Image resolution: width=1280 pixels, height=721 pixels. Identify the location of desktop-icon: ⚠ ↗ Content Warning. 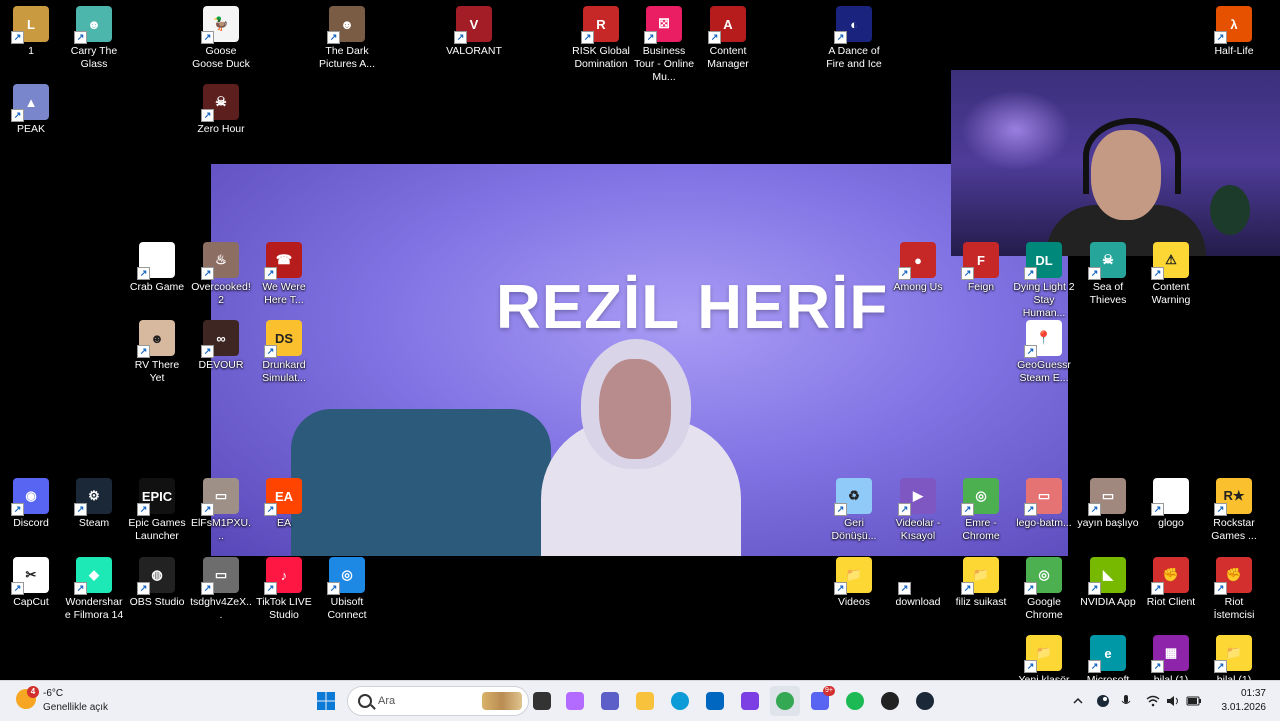
(1171, 274).